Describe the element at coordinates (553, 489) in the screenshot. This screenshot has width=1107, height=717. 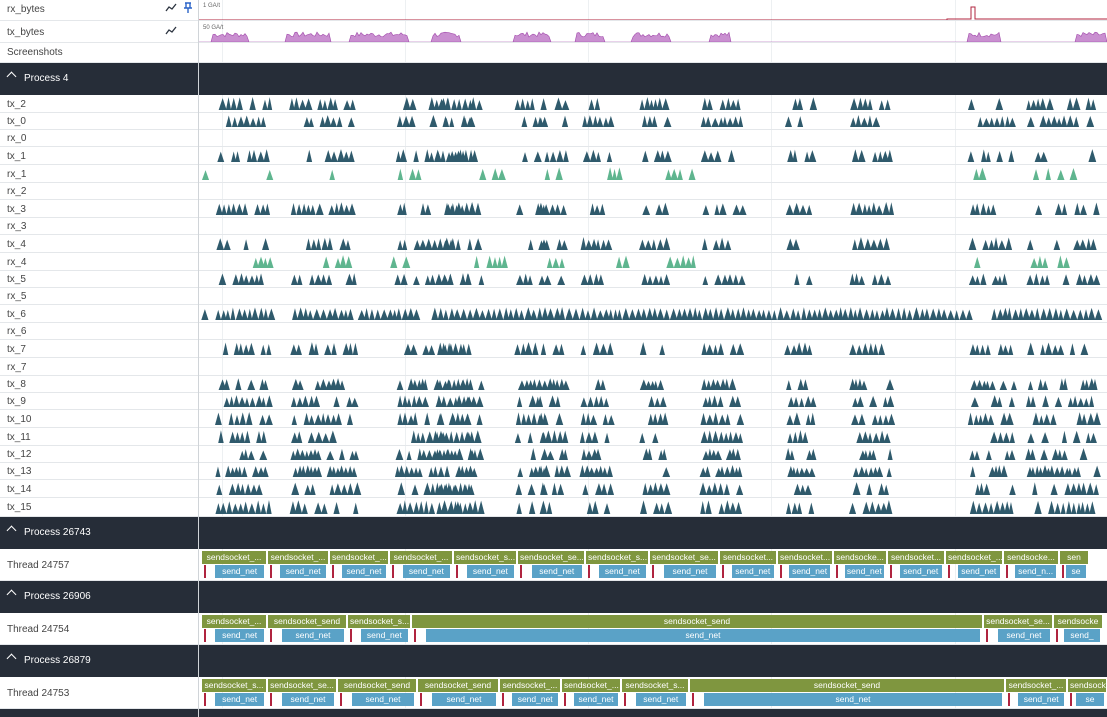
I see `track-row-tx-14: tx_14` at that location.